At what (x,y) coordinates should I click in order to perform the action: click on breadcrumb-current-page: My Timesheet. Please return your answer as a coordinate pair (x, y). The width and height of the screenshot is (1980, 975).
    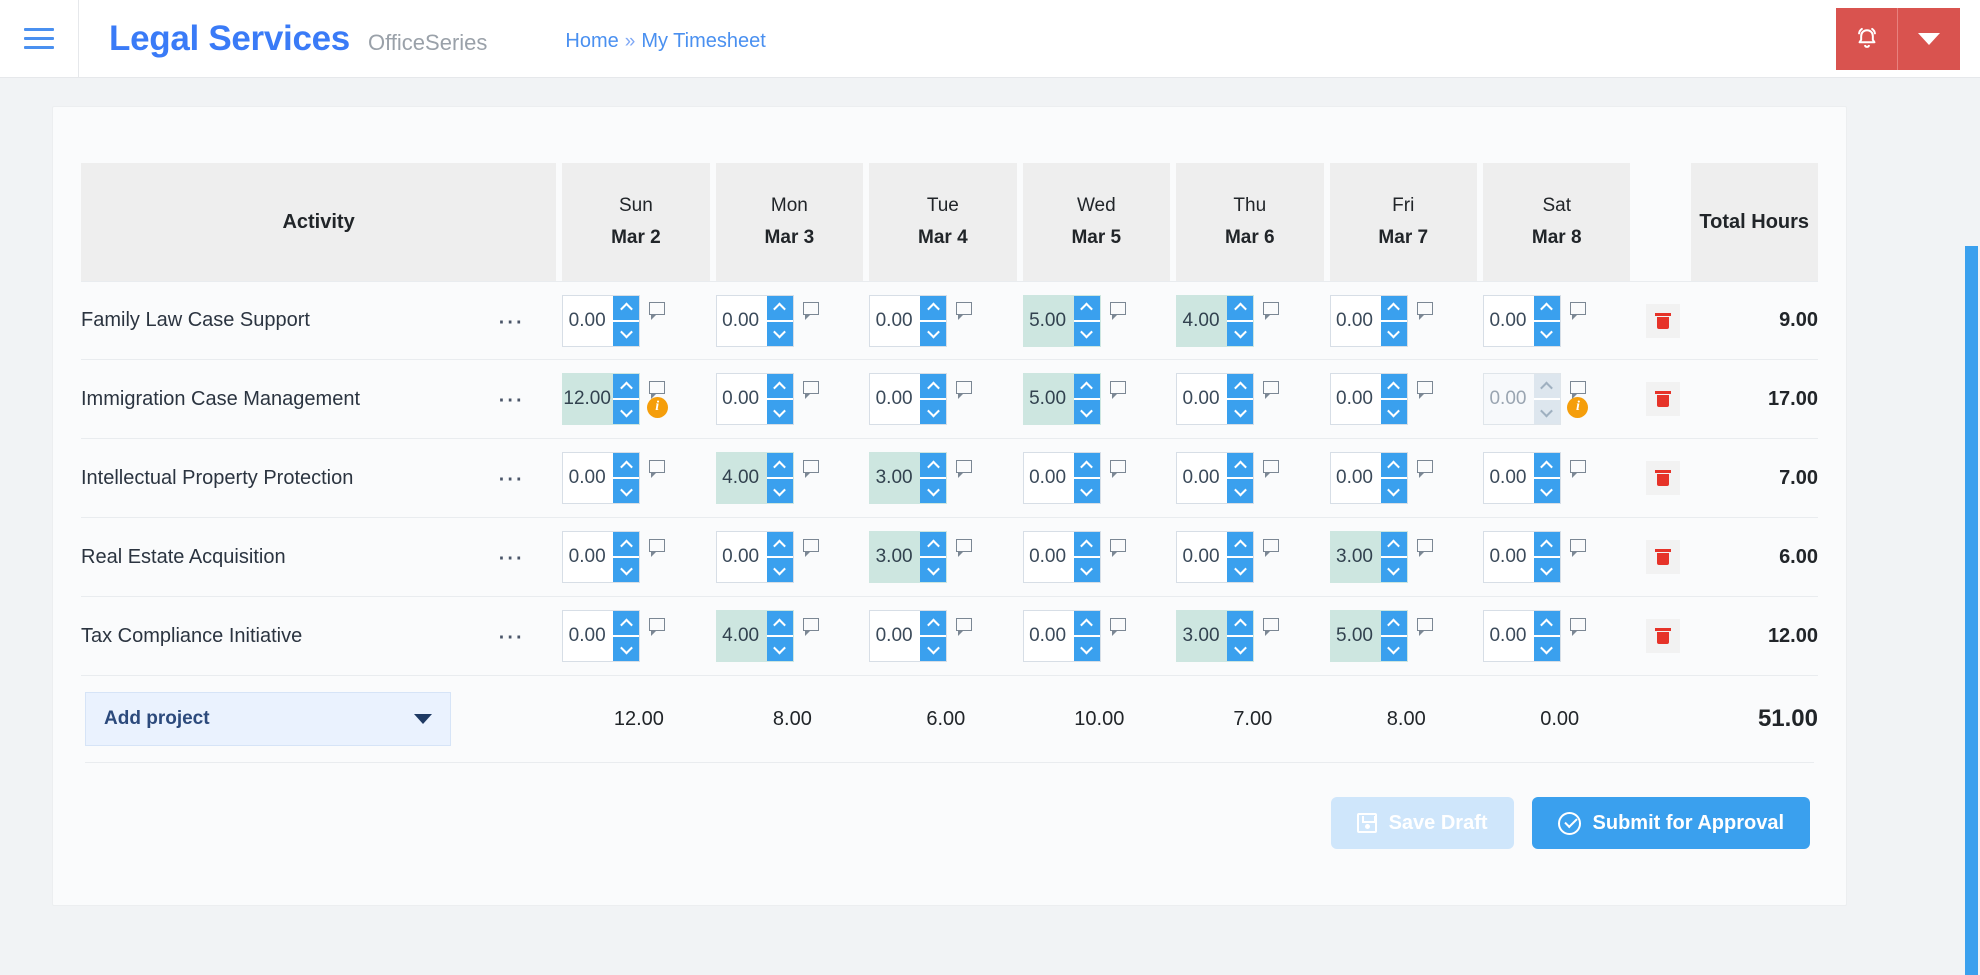
    Looking at the image, I should click on (703, 41).